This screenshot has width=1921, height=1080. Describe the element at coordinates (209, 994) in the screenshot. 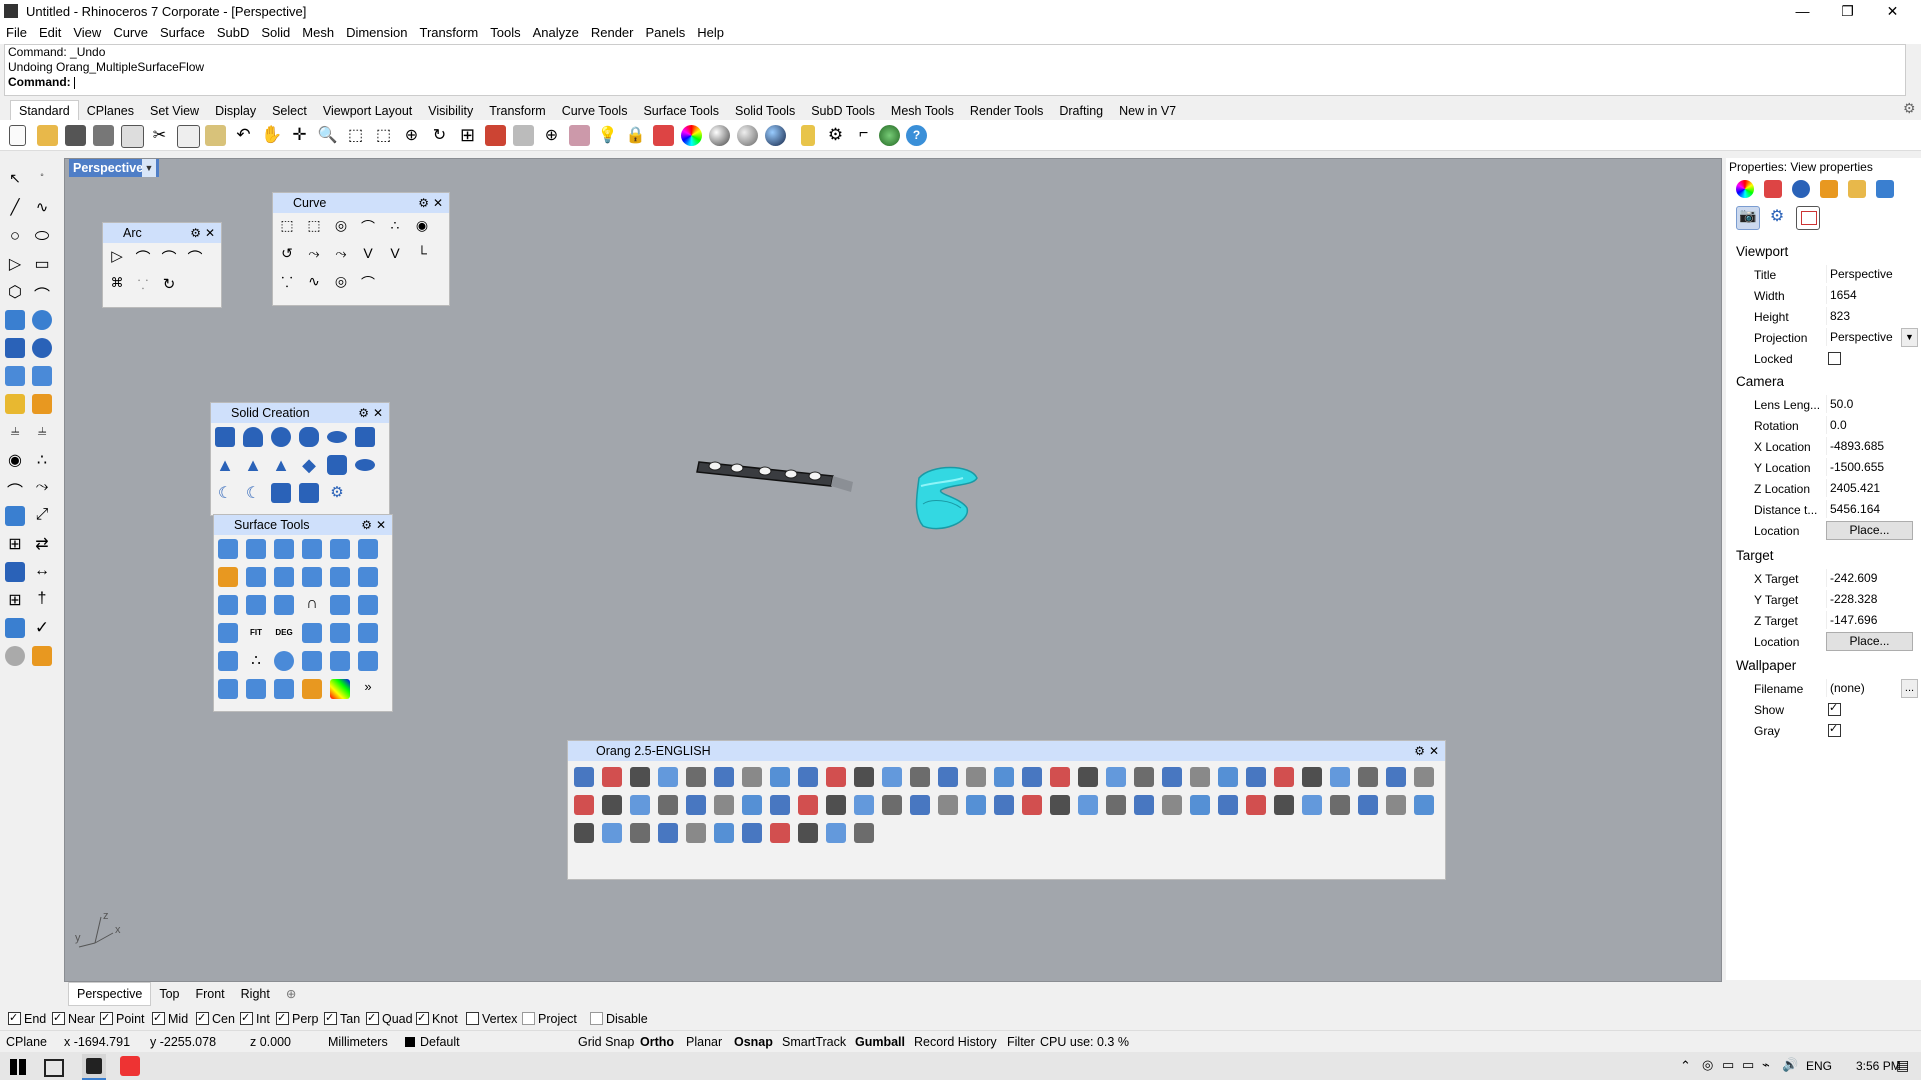

I see `viewport-tab-front: Front` at that location.